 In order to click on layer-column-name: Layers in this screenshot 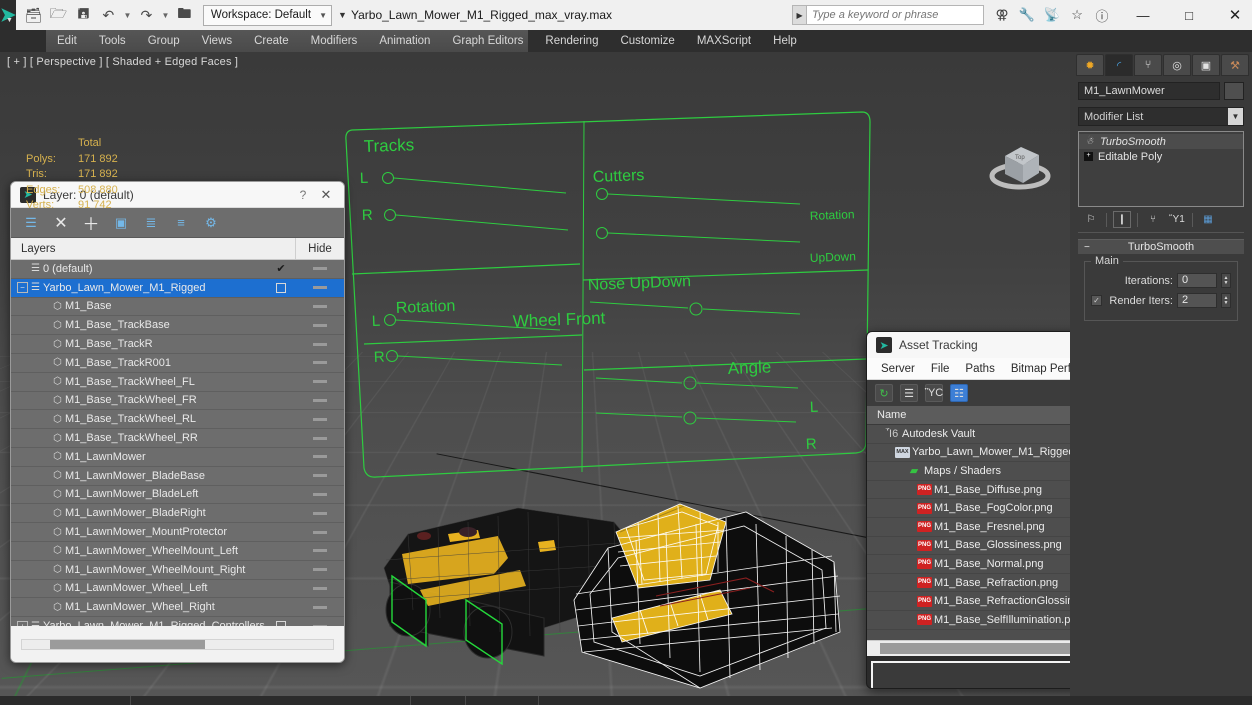, I will do `click(153, 249)`.